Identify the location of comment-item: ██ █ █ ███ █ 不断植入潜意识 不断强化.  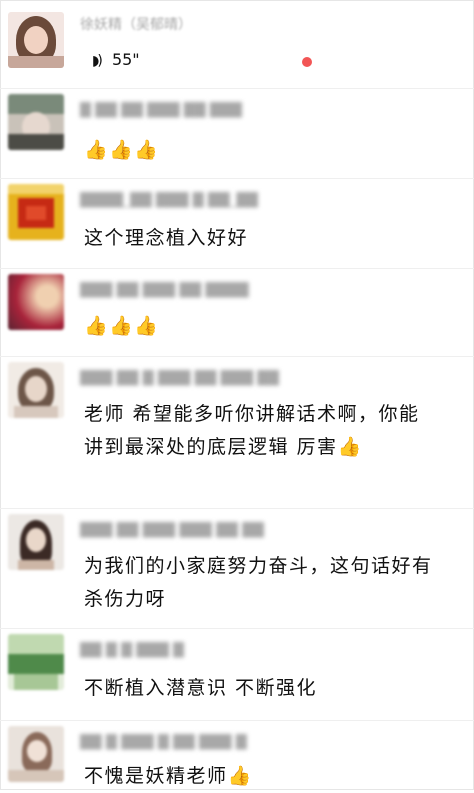
(237, 676).